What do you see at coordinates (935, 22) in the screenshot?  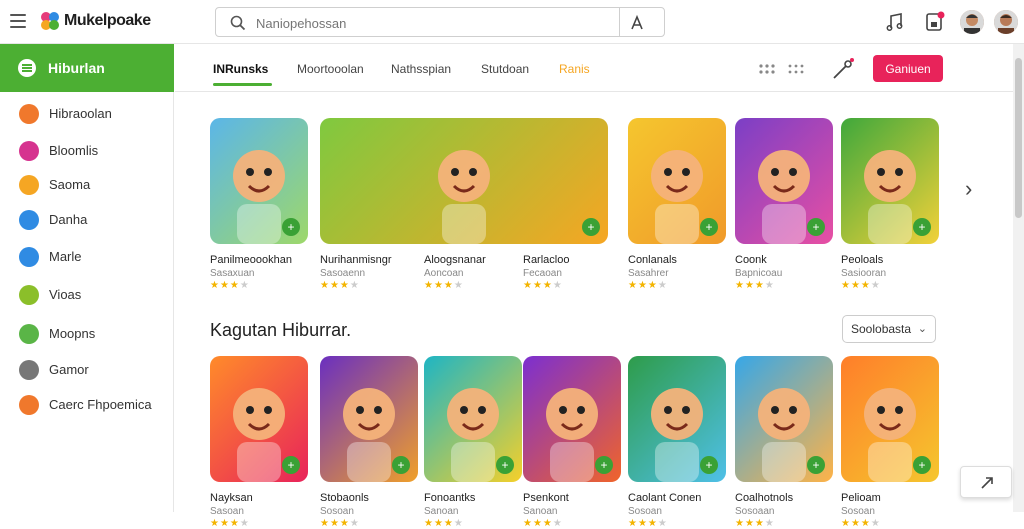 I see `notification-icon` at bounding box center [935, 22].